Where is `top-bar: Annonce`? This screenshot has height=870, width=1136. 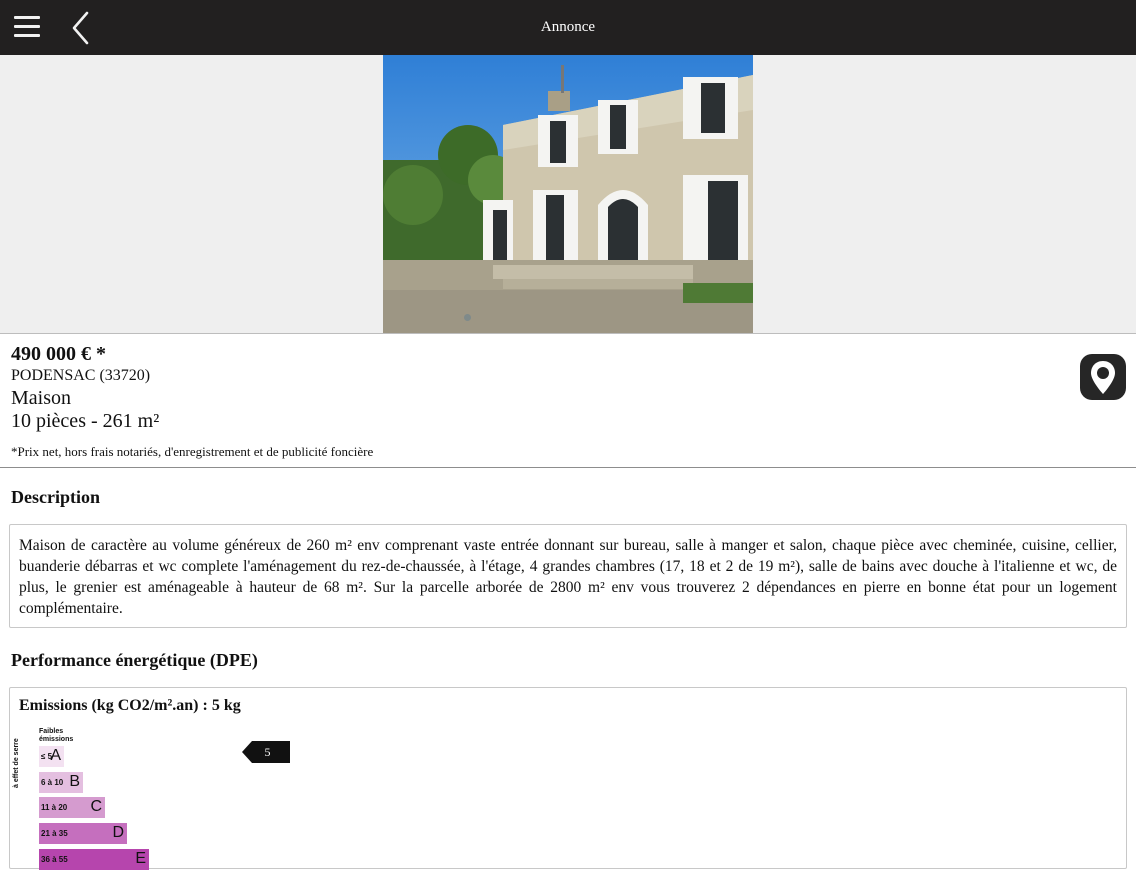 top-bar: Annonce is located at coordinates (568, 27).